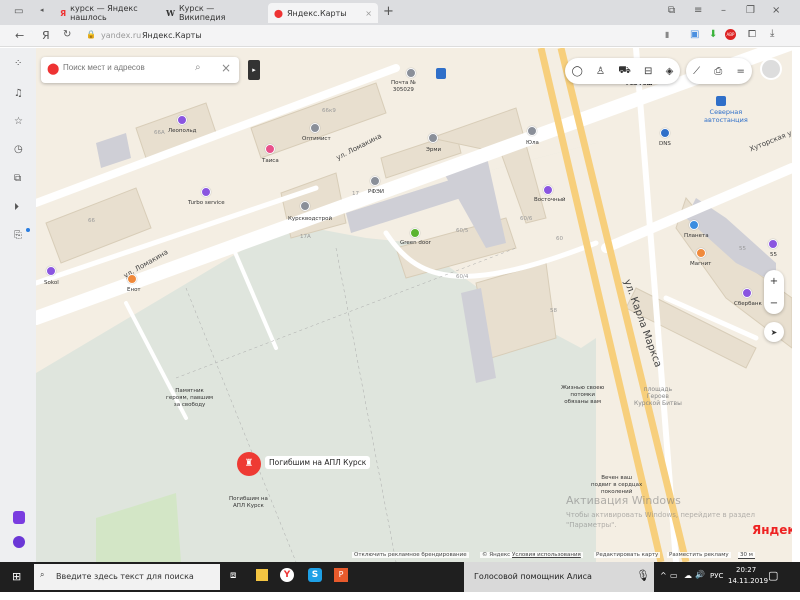 This screenshot has width=800, height=600. What do you see at coordinates (773, 244) in the screenshot?
I see `poi-55-icon` at bounding box center [773, 244].